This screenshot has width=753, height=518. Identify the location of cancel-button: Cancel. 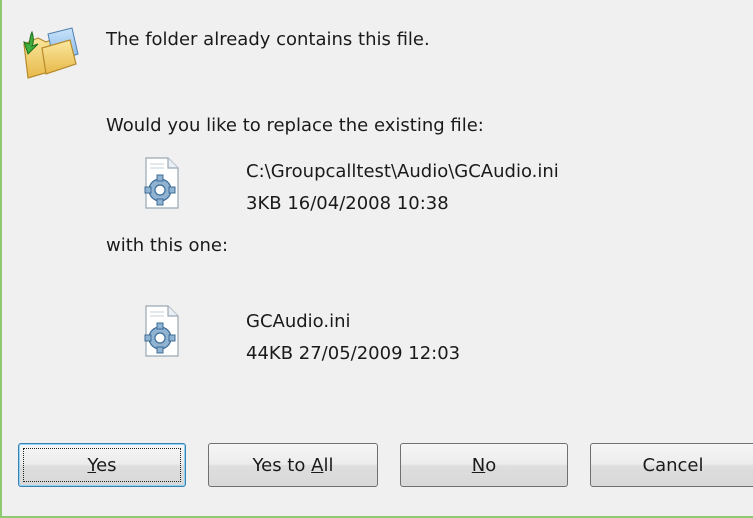
(671, 465).